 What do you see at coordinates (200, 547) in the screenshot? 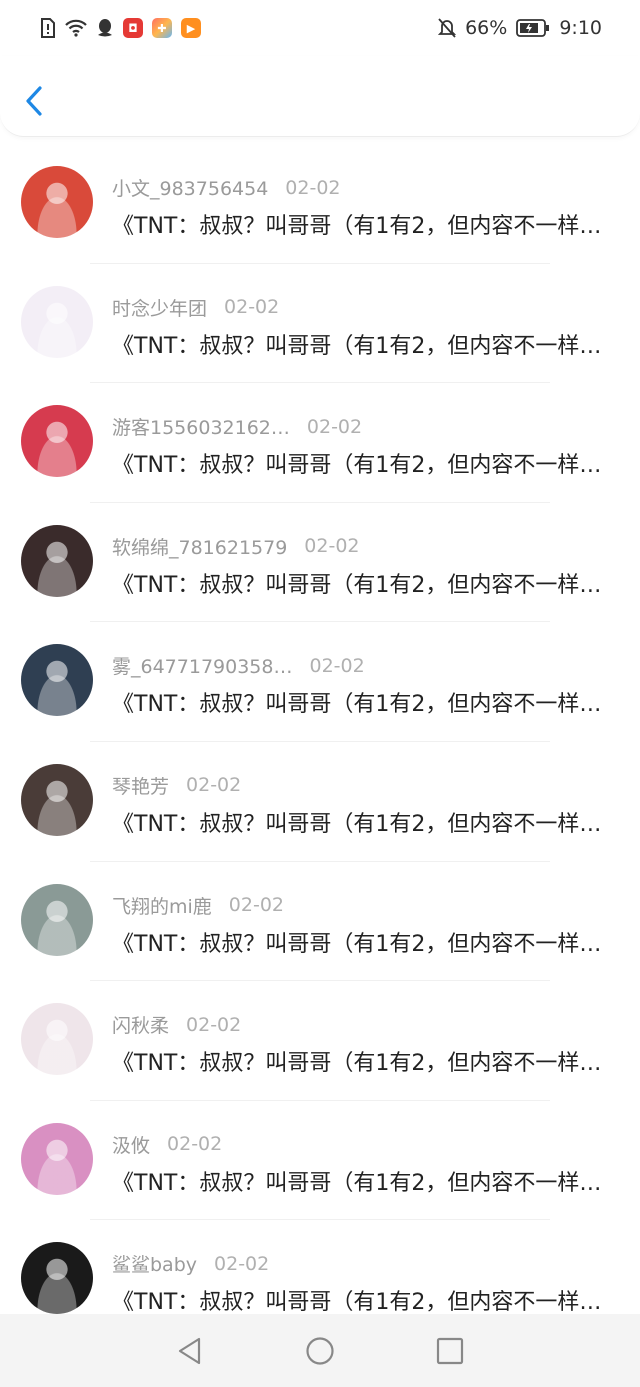
I see `user-name: 软绵绵_781621579` at bounding box center [200, 547].